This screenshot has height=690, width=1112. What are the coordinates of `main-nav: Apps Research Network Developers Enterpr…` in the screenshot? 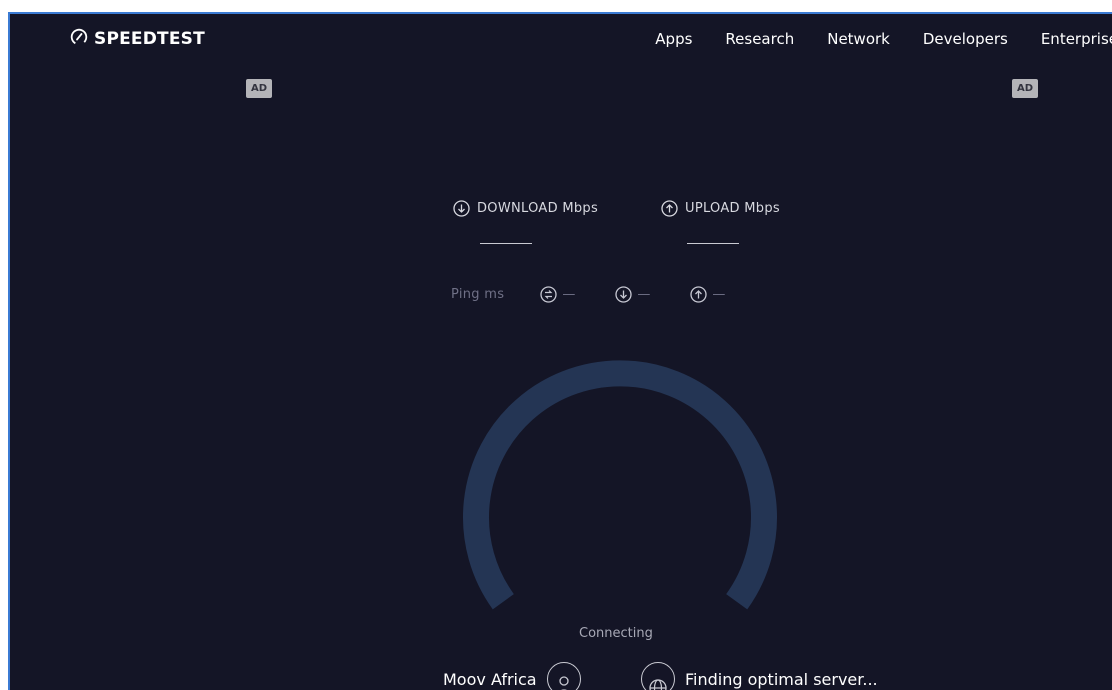 It's located at (867, 39).